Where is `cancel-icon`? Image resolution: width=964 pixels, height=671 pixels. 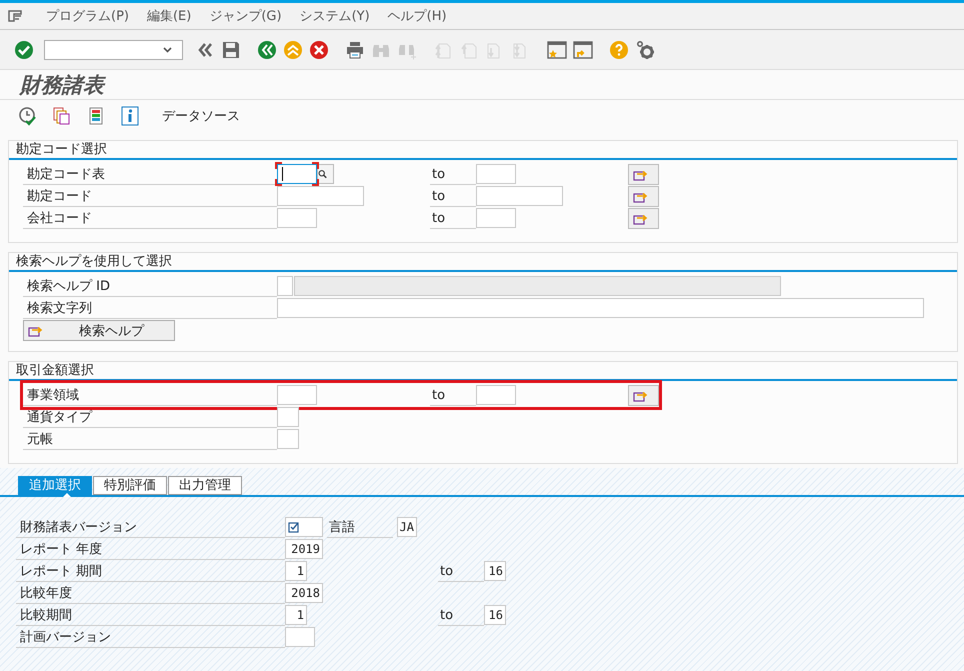
cancel-icon is located at coordinates (319, 50).